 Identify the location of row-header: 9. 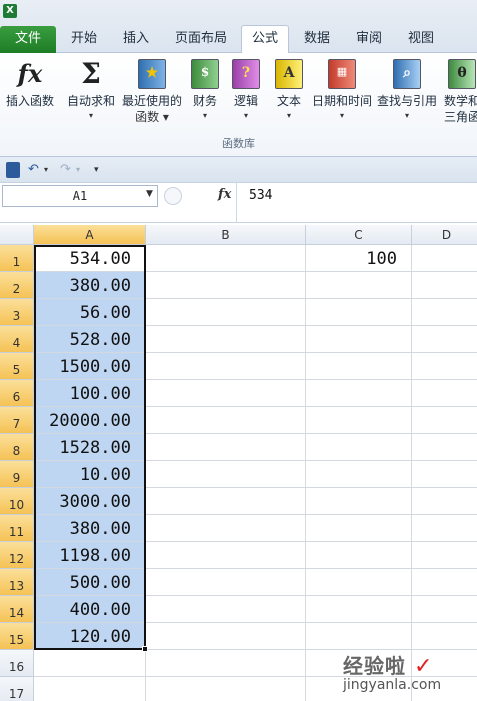
(17, 474).